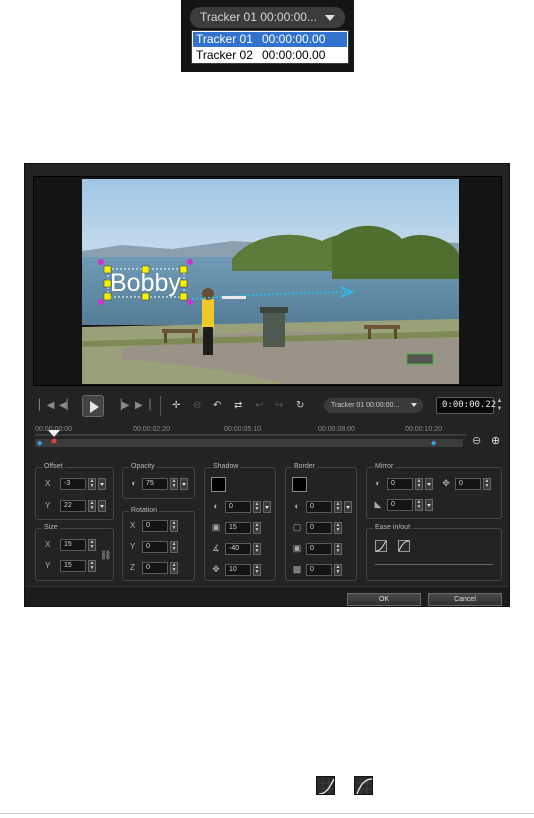 The height and width of the screenshot is (818, 534). Describe the element at coordinates (155, 526) in the screenshot. I see `rotation-x-input: 0` at that location.